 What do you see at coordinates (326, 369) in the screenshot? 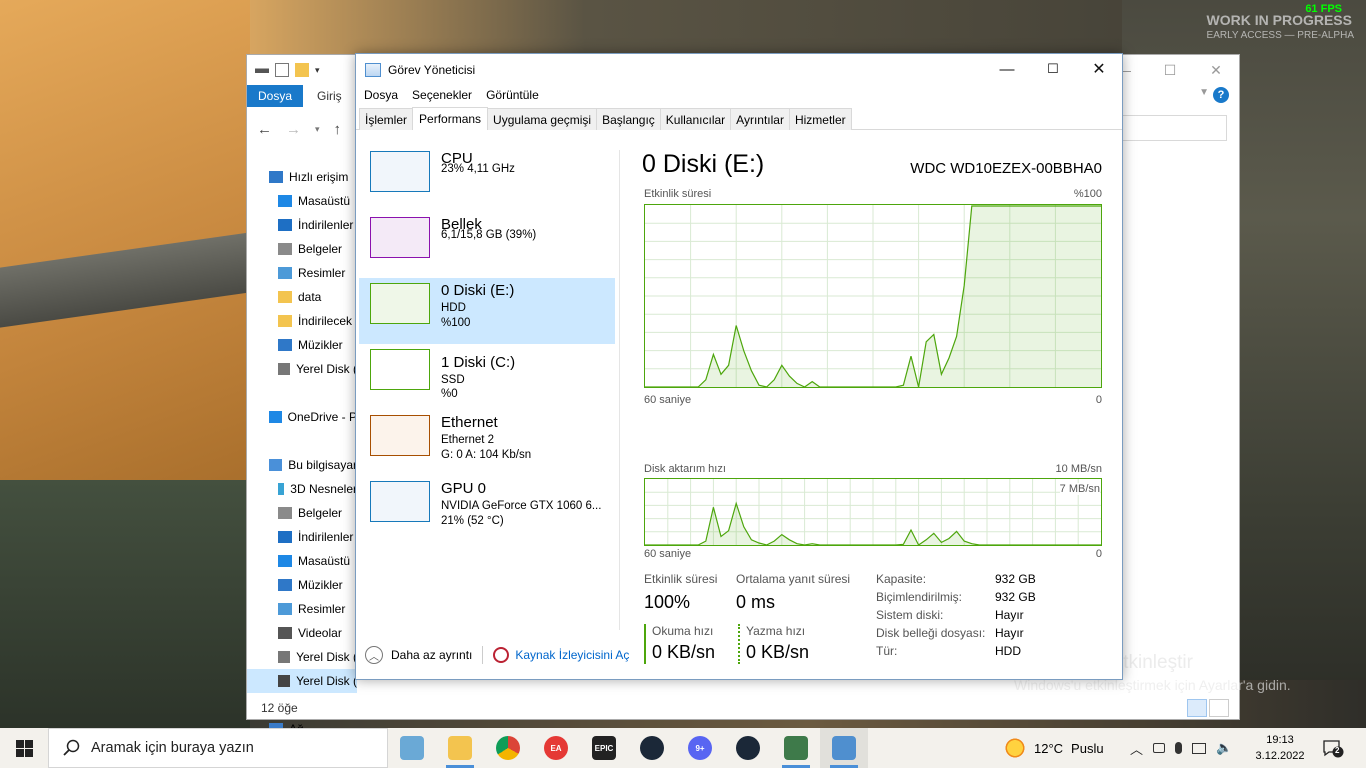
I see `nav-pane-item-label: Yerel Disk (` at bounding box center [326, 369].